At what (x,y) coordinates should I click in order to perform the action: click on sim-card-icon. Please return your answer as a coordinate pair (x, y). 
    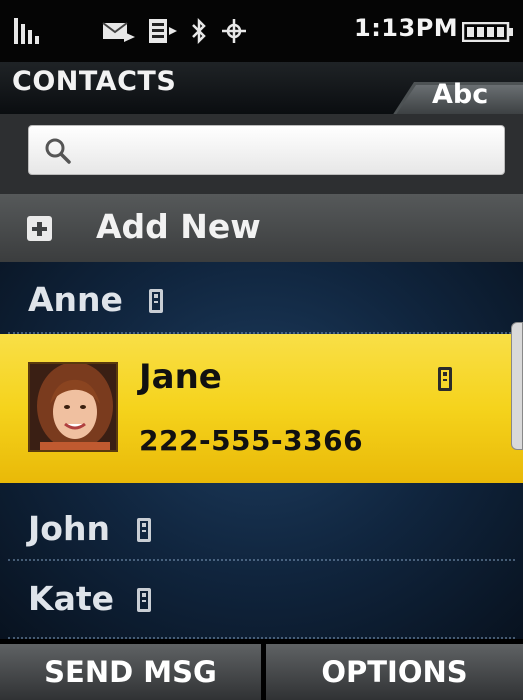
    Looking at the image, I should click on (163, 31).